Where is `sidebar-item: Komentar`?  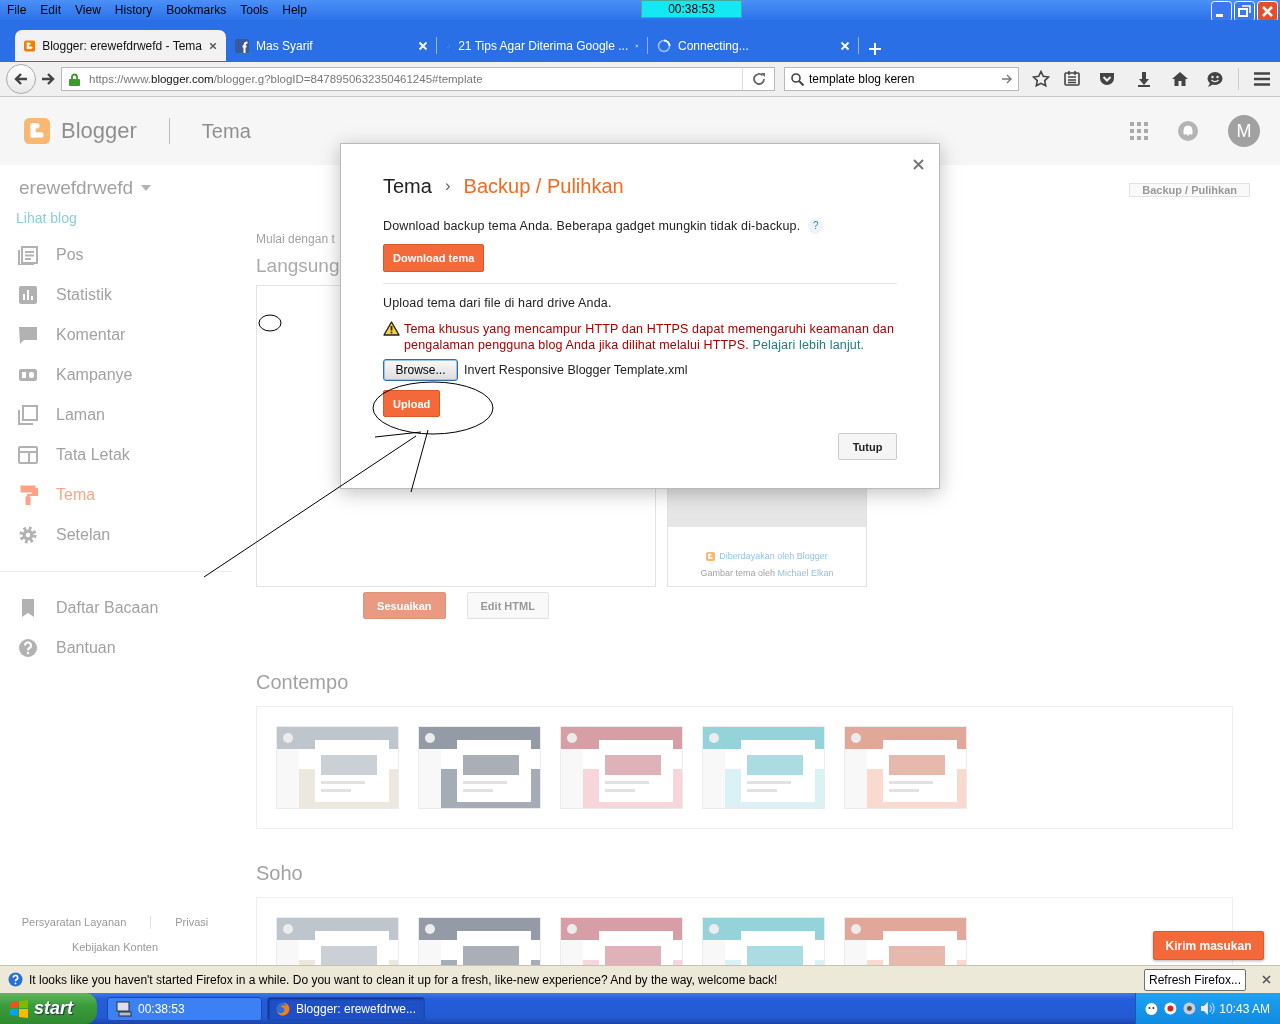
sidebar-item: Komentar is located at coordinates (68, 335).